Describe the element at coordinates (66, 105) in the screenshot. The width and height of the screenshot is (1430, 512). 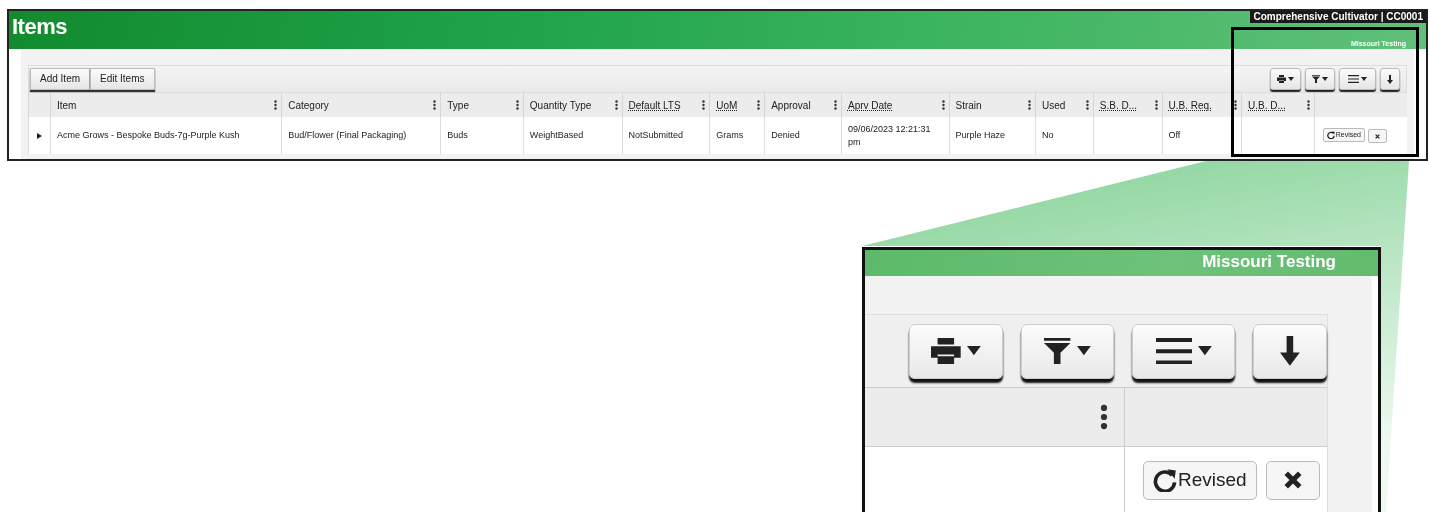
I see `column-label: Item` at that location.